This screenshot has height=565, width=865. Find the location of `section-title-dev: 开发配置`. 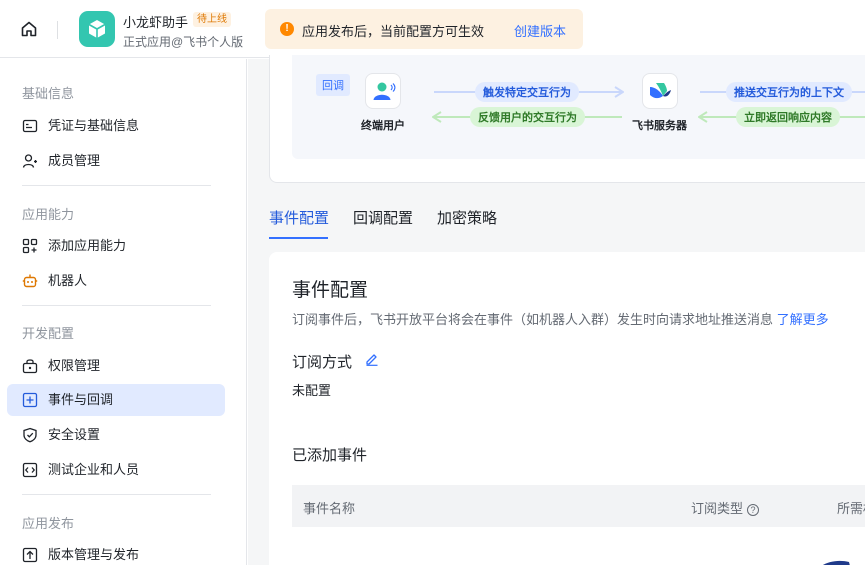

section-title-dev: 开发配置 is located at coordinates (48, 333).